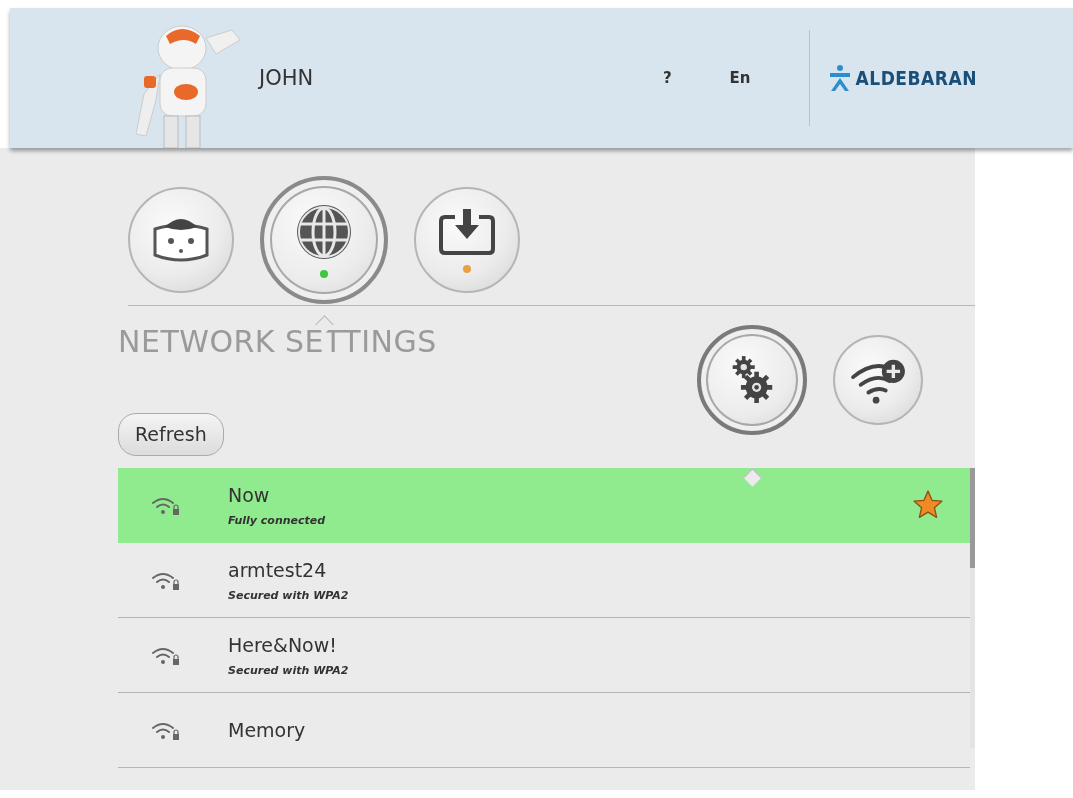 This screenshot has width=1073, height=798. I want to click on download-icon, so click(467, 232).